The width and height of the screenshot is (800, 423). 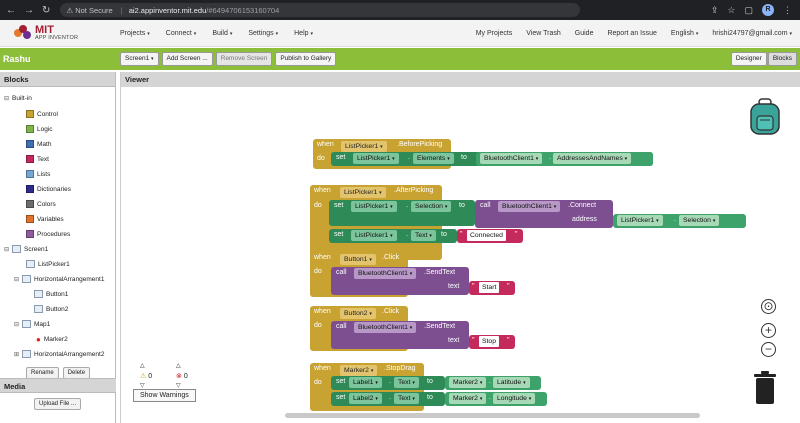 What do you see at coordinates (18, 354) in the screenshot?
I see `expand-icon: ⊞` at bounding box center [18, 354].